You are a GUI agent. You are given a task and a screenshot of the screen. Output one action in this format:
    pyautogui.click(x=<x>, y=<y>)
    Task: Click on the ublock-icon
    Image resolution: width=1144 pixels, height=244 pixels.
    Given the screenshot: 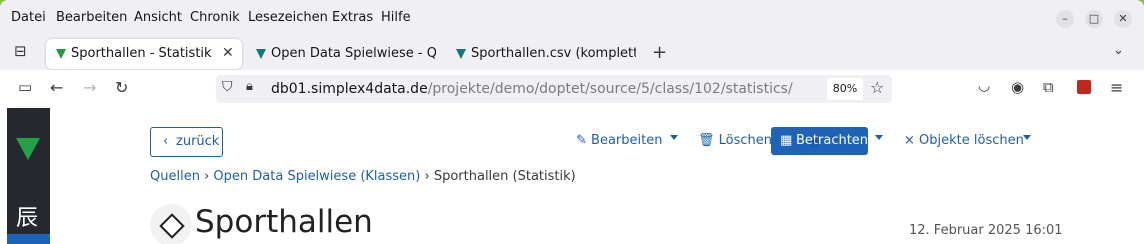 What is the action you would take?
    pyautogui.click(x=1084, y=87)
    